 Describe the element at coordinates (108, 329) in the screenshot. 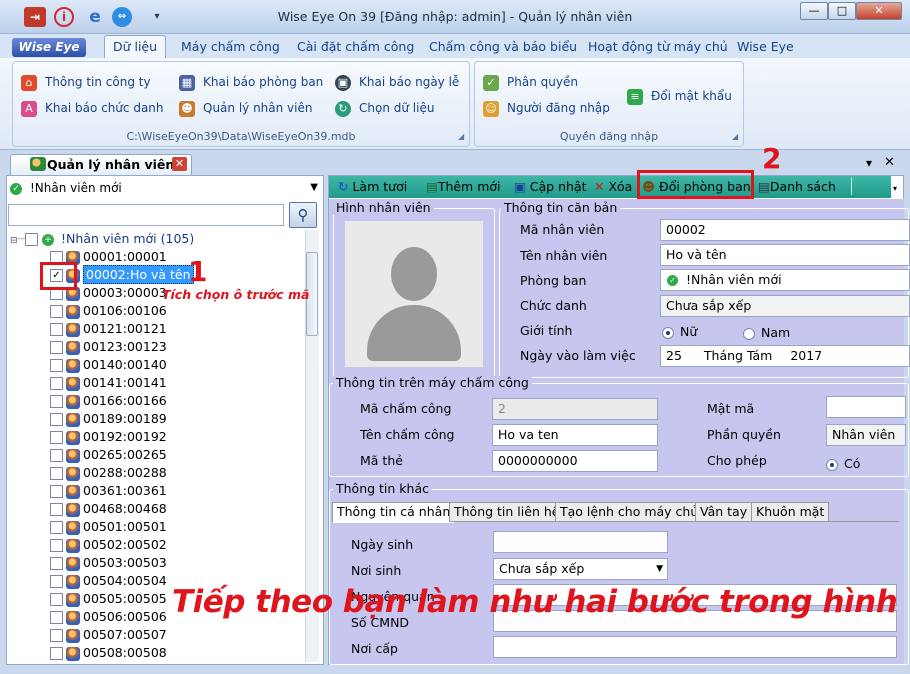

I see `tree-employee-row: 00121:00121` at that location.